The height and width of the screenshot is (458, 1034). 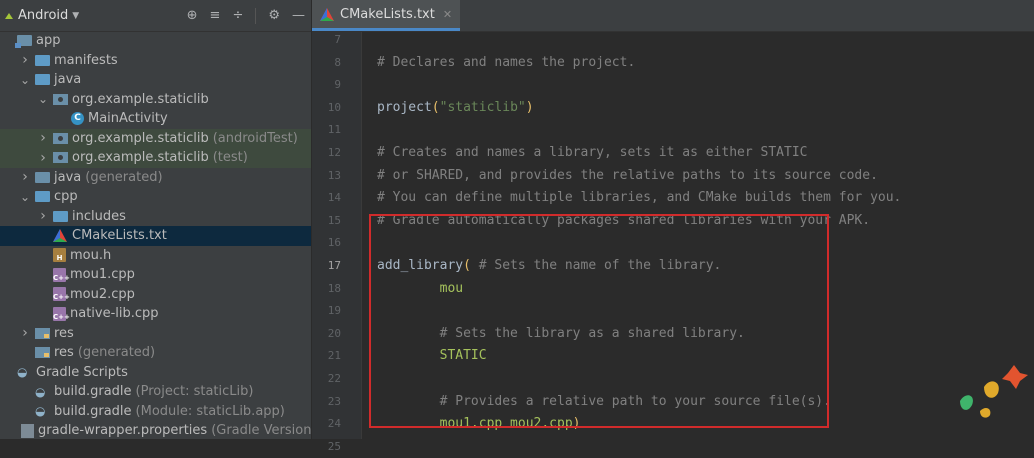 I want to click on project-view-selector: Android ▼, so click(x=41, y=15).